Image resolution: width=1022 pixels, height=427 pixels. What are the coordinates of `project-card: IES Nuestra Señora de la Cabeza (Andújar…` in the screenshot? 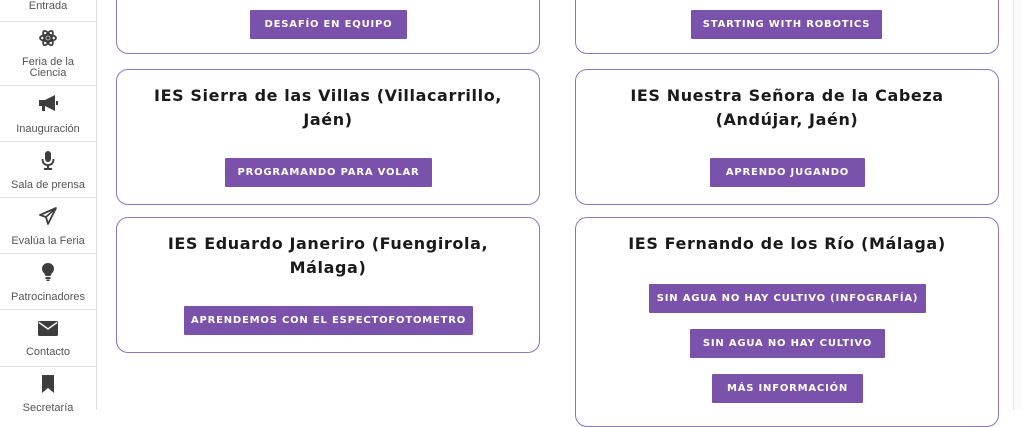 It's located at (787, 137).